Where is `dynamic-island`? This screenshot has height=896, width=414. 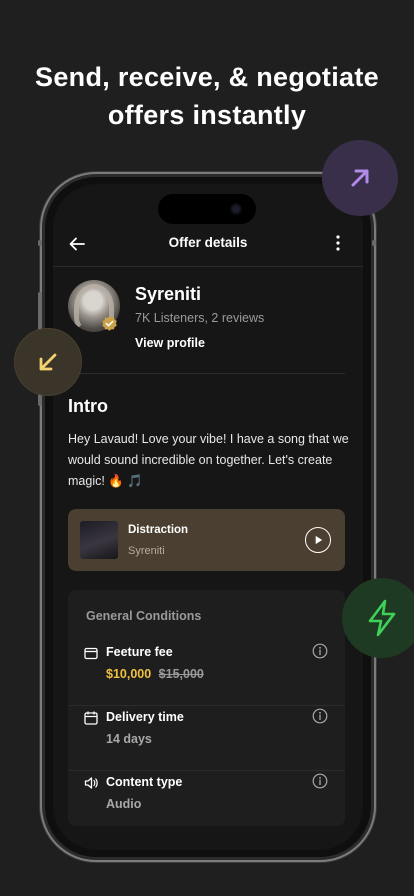 dynamic-island is located at coordinates (207, 209).